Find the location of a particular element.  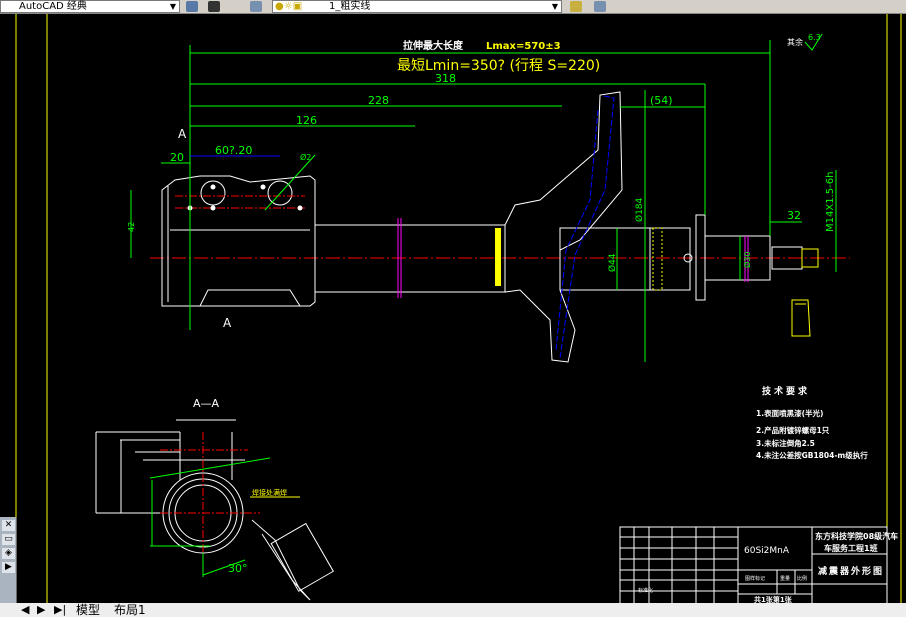

lmax-text: Lmax=570±3 is located at coordinates (523, 46).